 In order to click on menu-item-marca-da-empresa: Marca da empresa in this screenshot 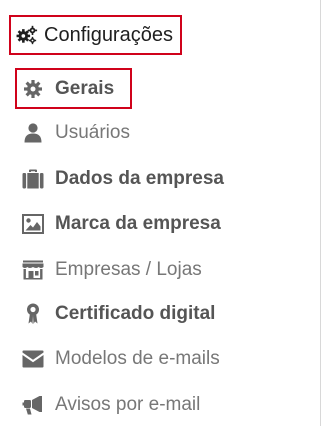, I will do `click(121, 224)`.